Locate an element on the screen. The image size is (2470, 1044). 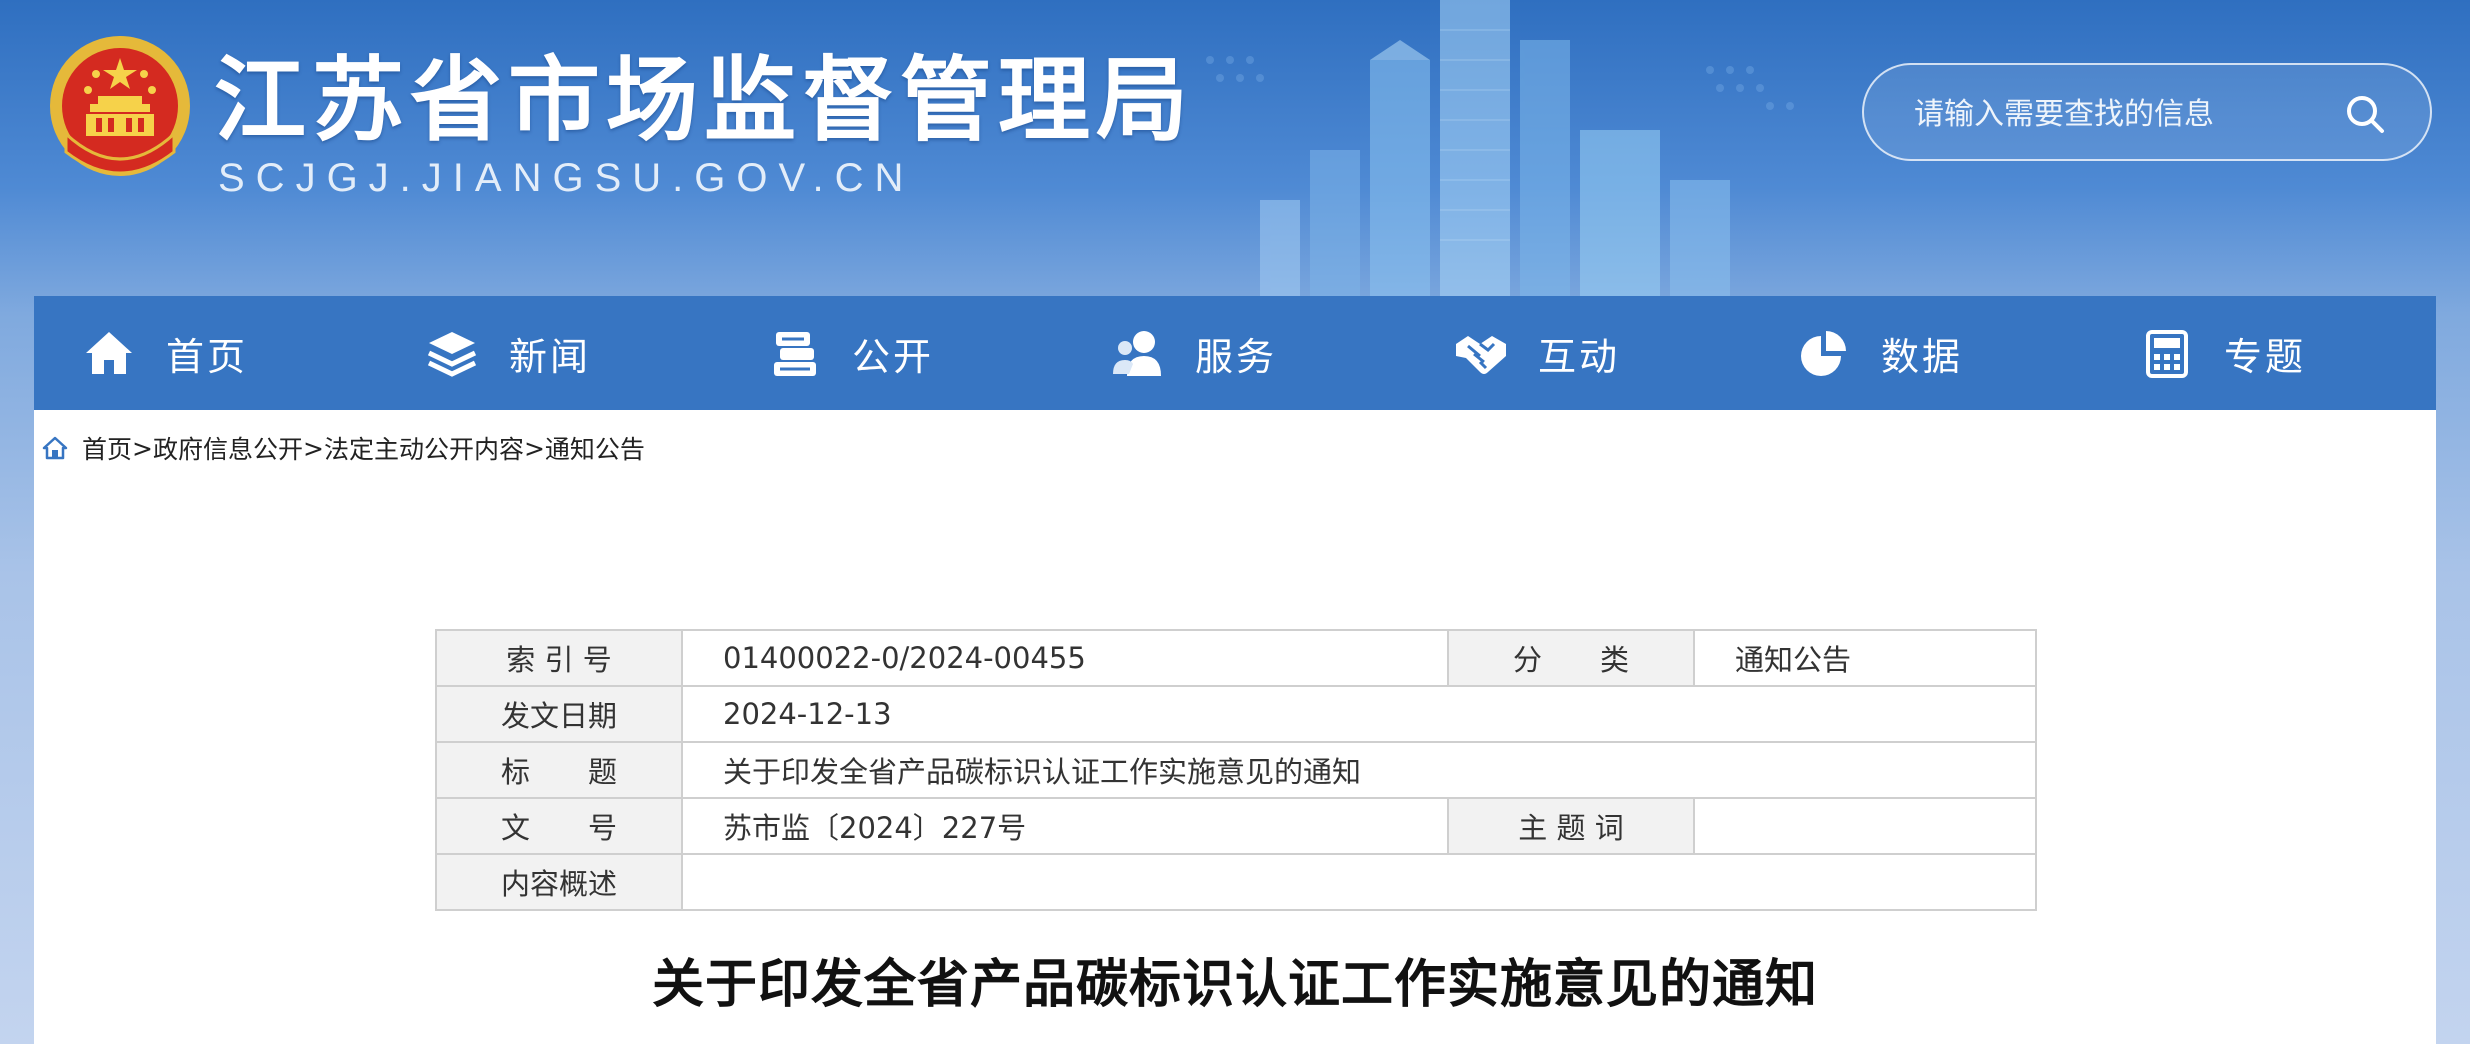
keywords-value is located at coordinates (1865, 826).